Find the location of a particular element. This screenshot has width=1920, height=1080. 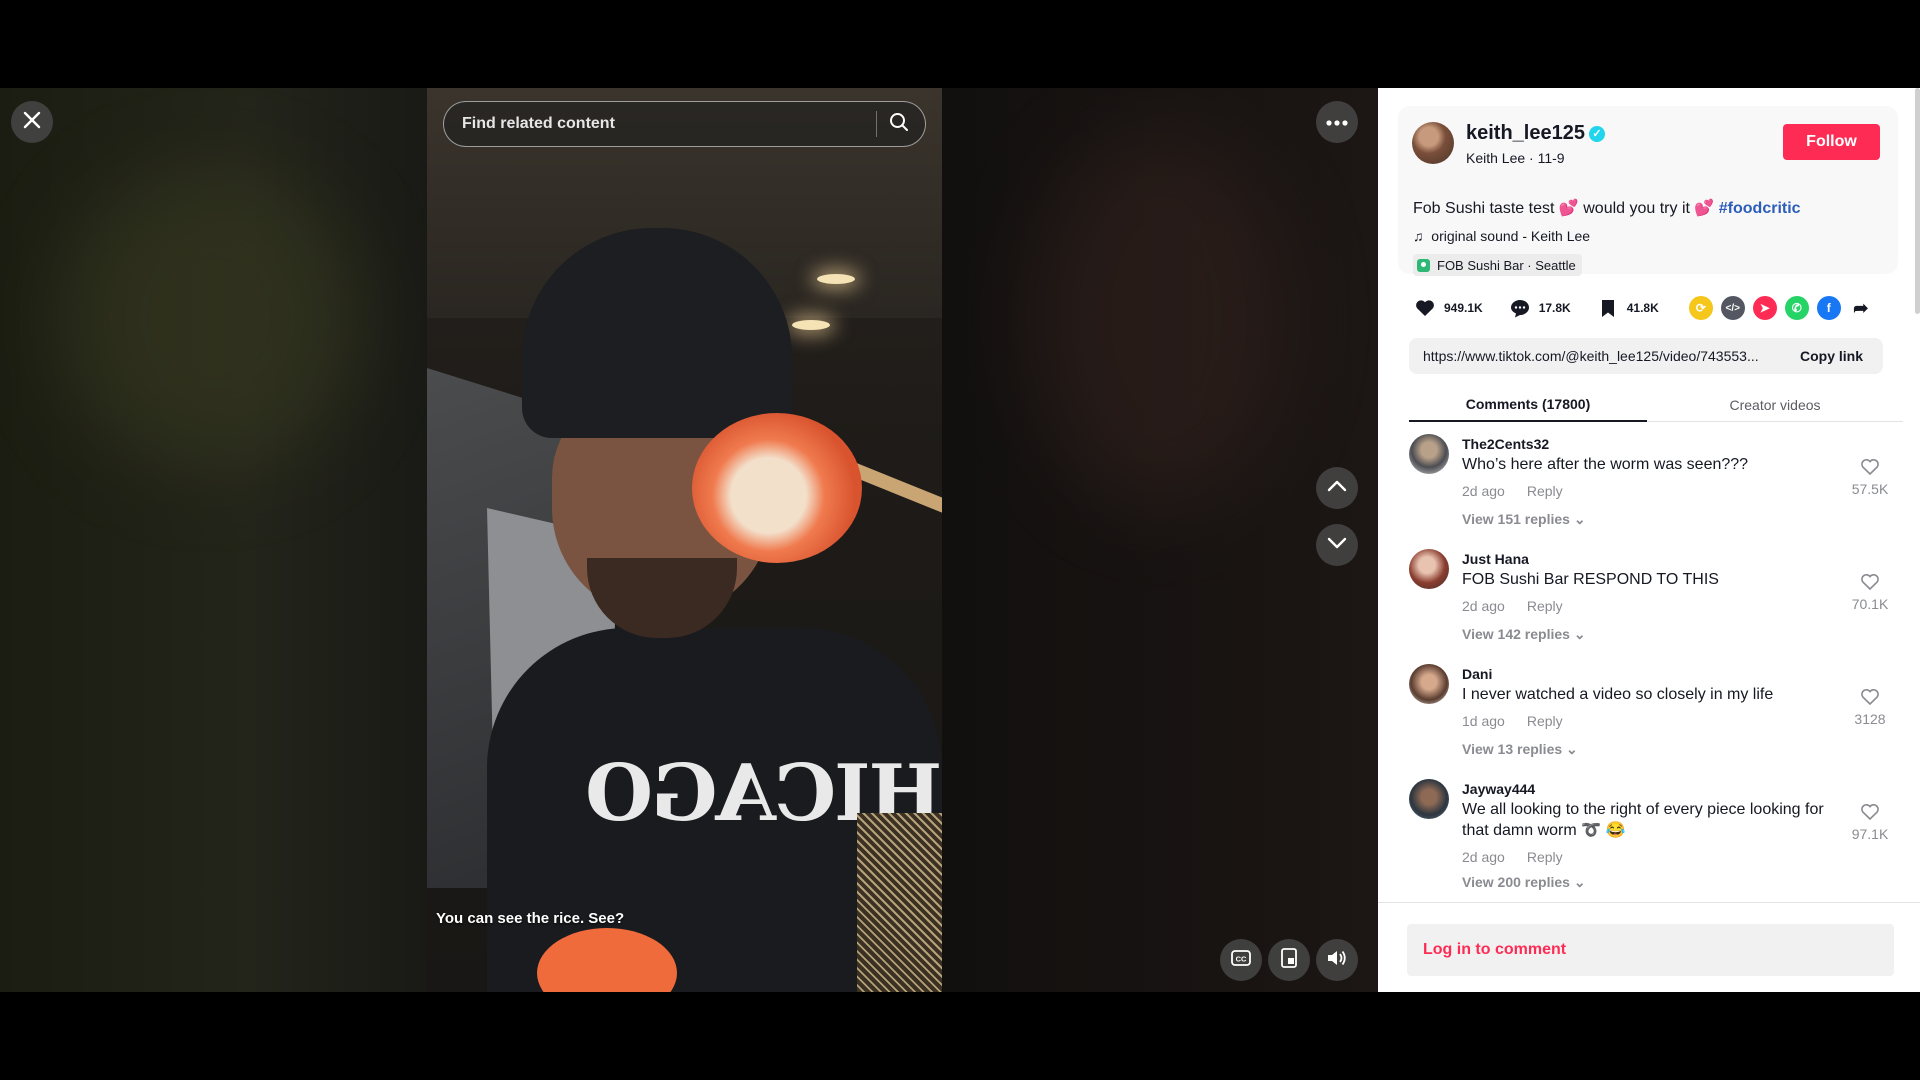

more-options-button is located at coordinates (1337, 122).